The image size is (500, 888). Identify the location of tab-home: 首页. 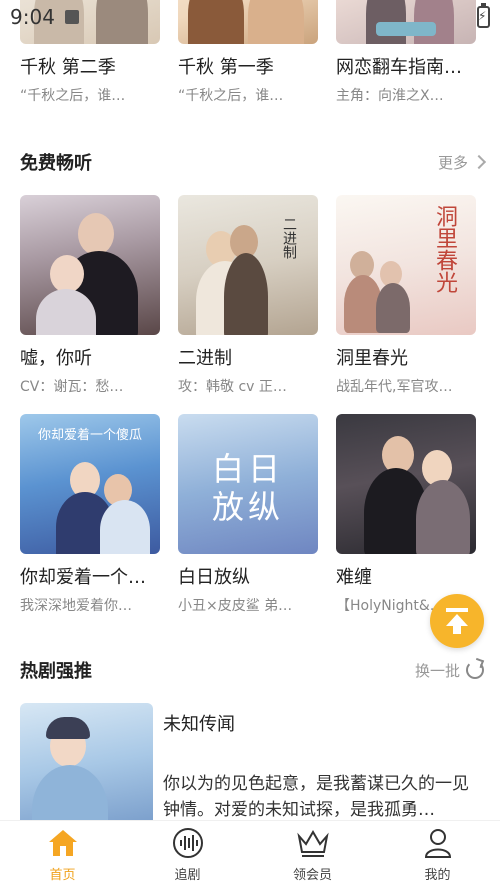
(62, 854).